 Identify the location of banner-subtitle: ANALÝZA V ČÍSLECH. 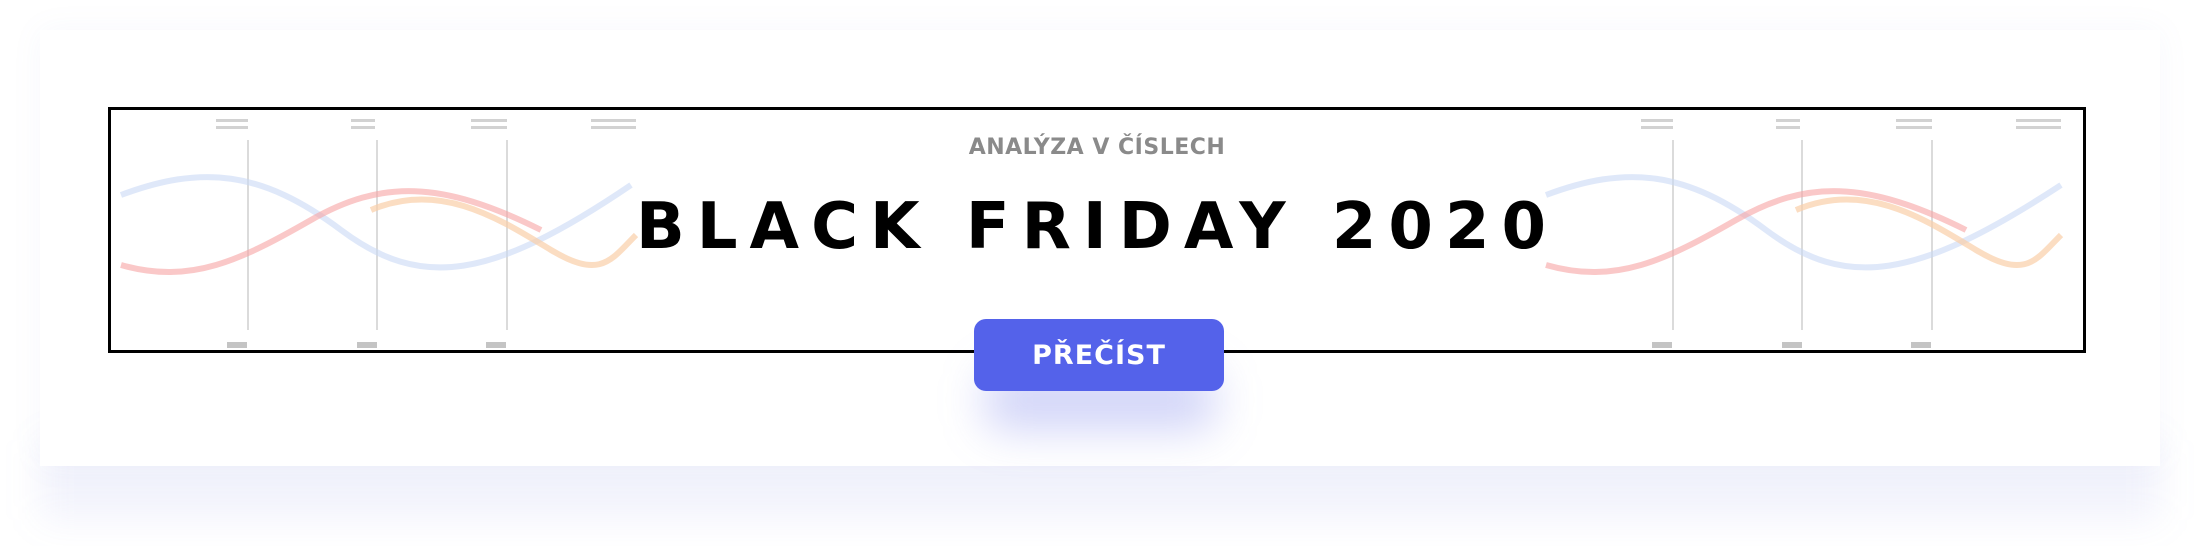
(1097, 147).